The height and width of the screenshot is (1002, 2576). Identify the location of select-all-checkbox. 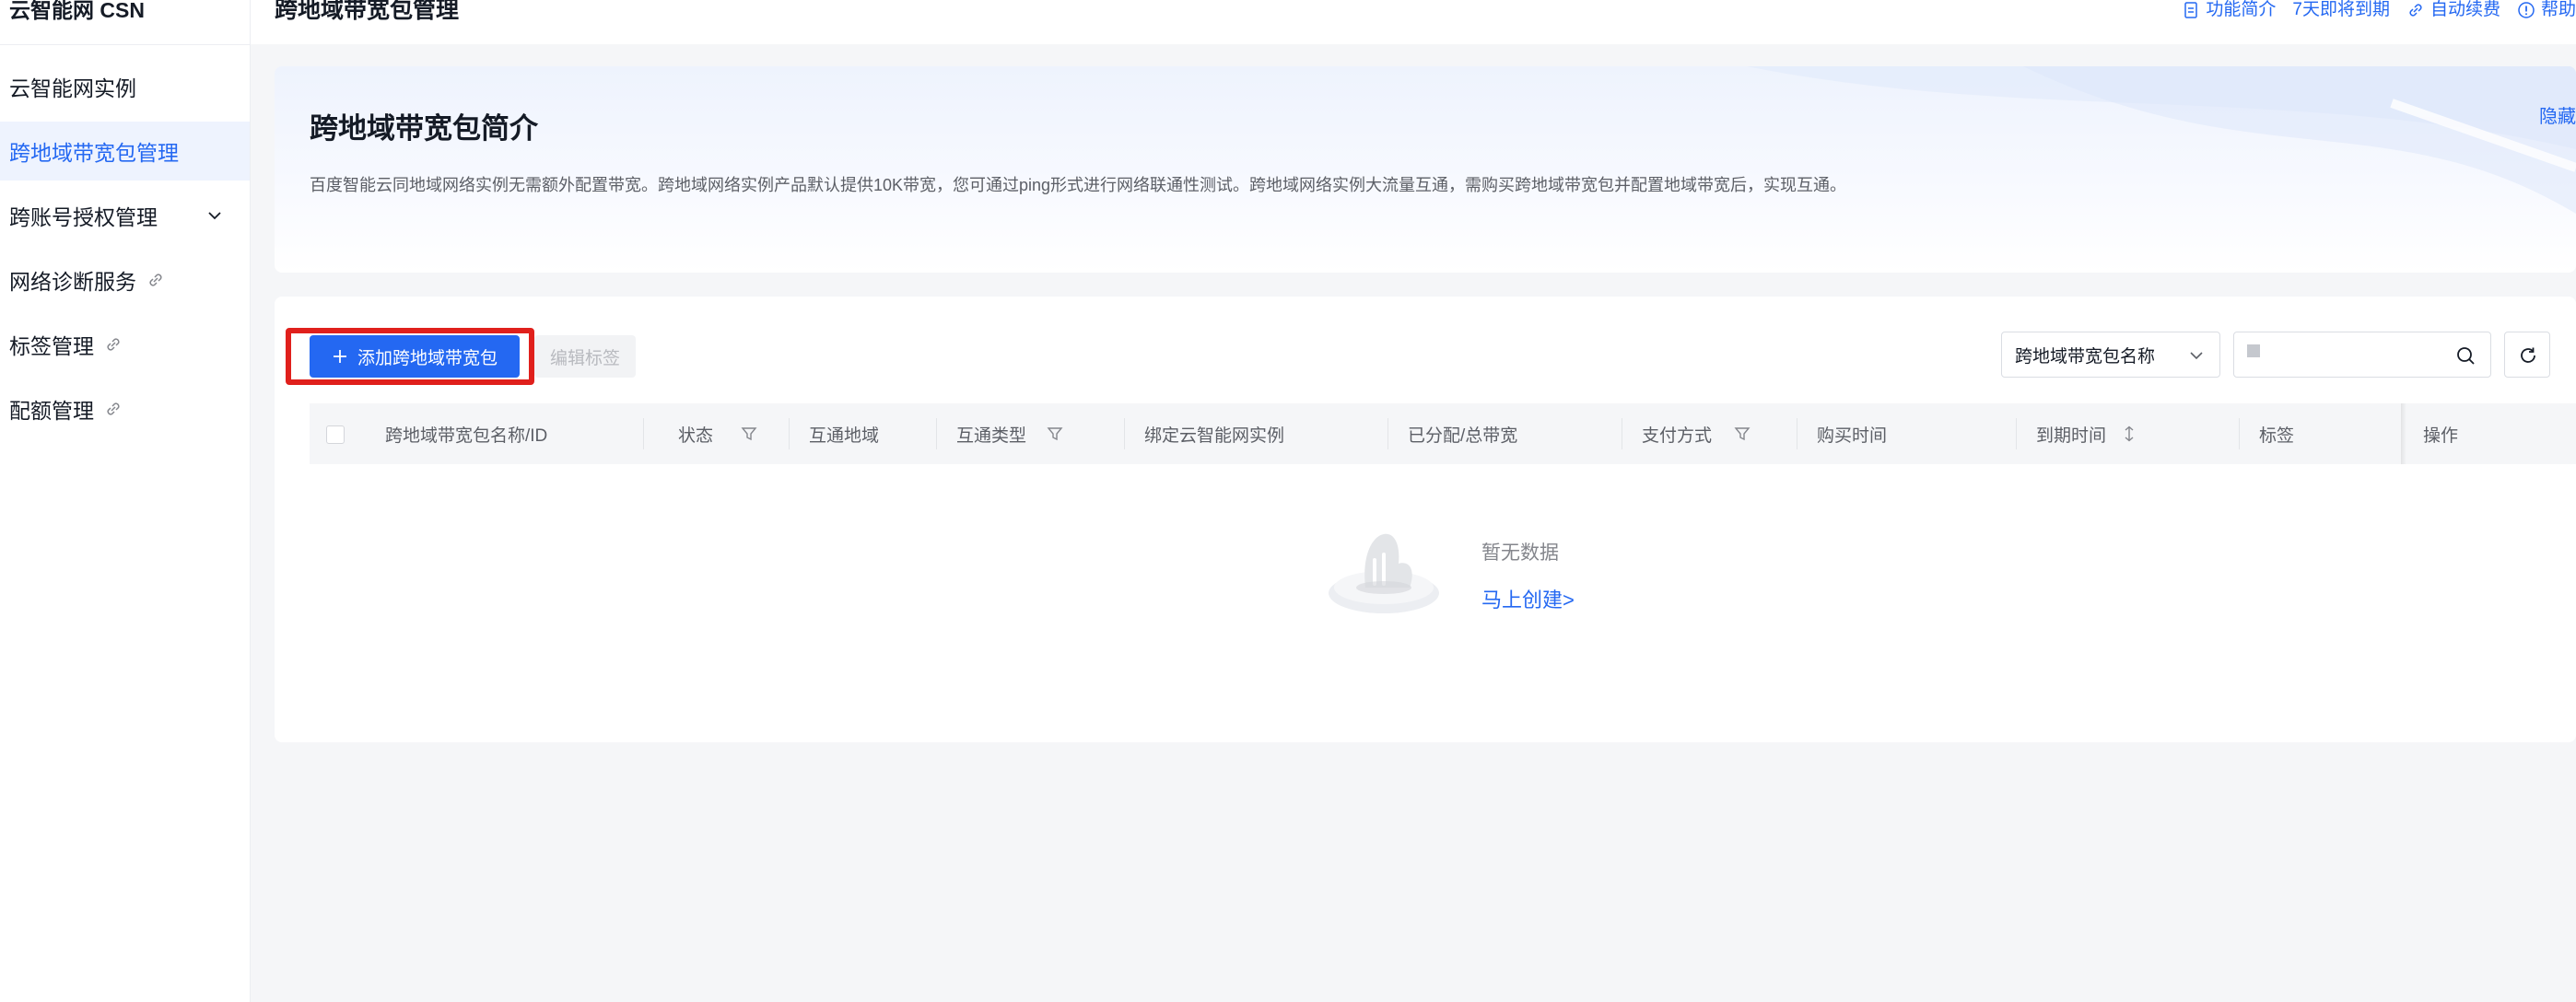
(335, 434).